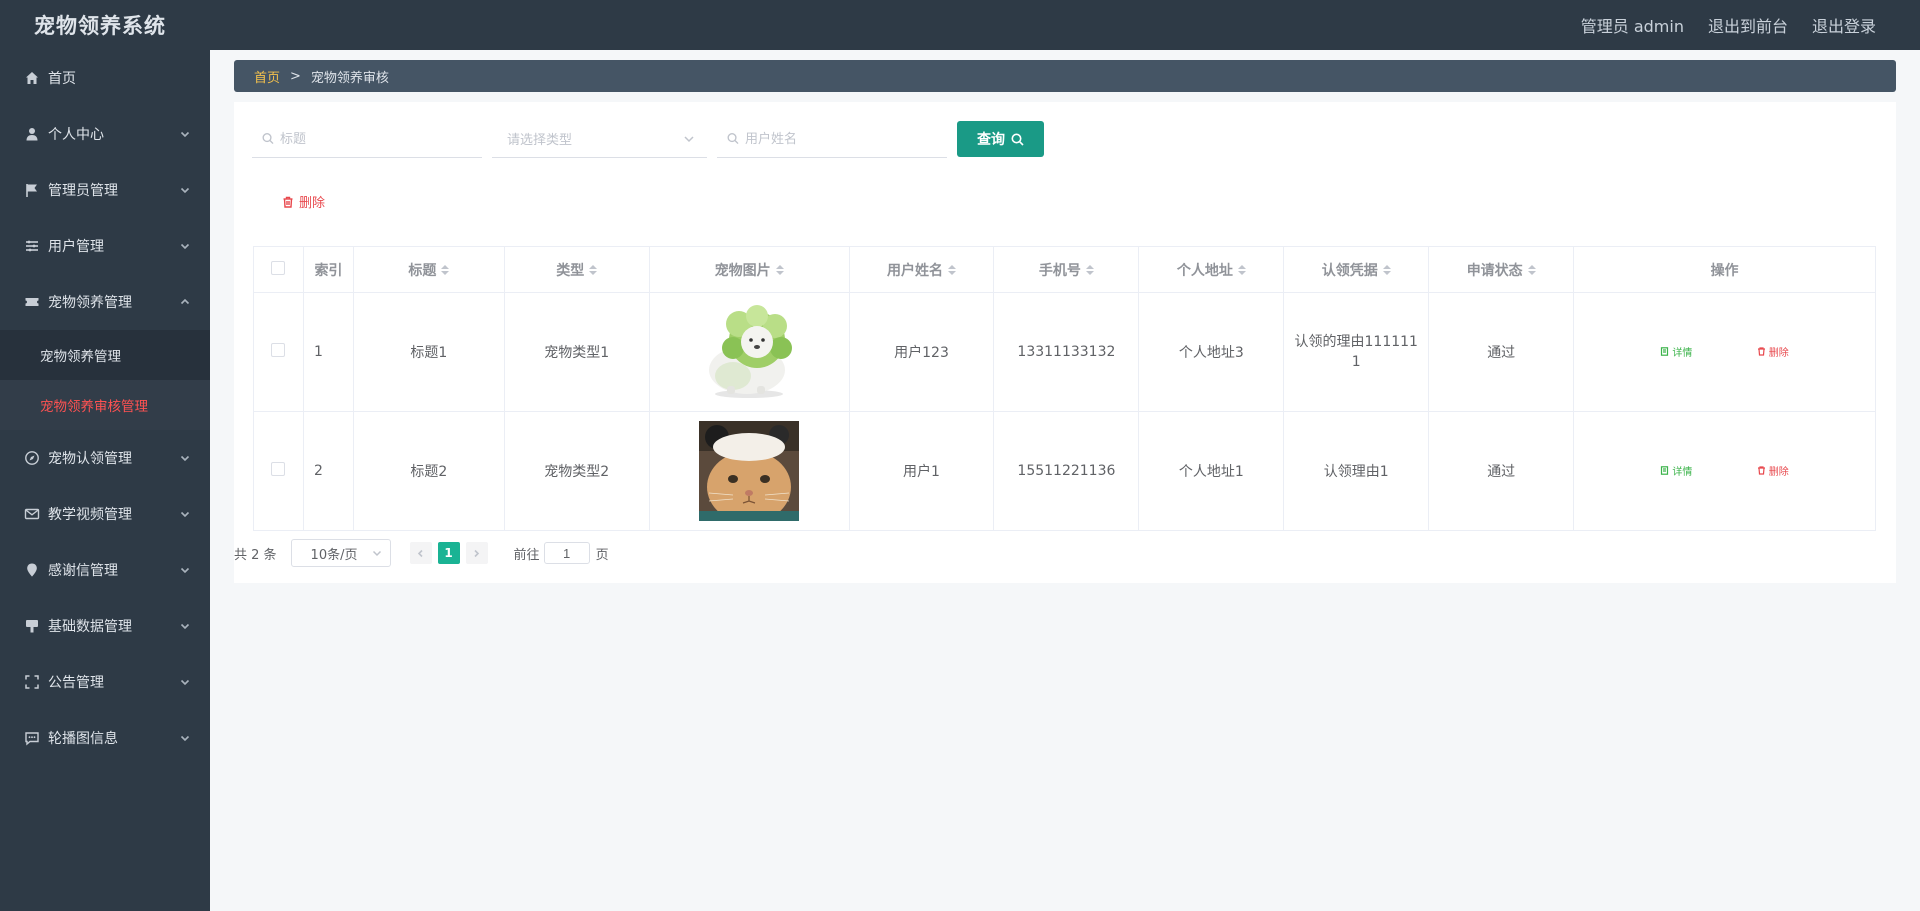 The width and height of the screenshot is (1920, 911). What do you see at coordinates (1000, 139) in the screenshot?
I see `query-button: 查询` at bounding box center [1000, 139].